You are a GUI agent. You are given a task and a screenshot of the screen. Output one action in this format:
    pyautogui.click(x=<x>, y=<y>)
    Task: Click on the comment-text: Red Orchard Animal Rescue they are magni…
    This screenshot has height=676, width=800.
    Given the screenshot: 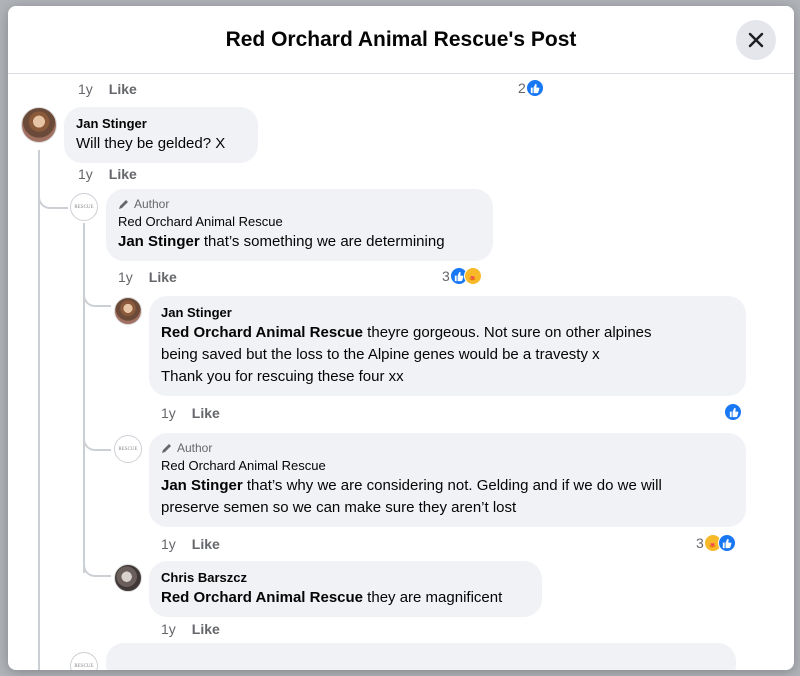 What is the action you would take?
    pyautogui.click(x=332, y=597)
    